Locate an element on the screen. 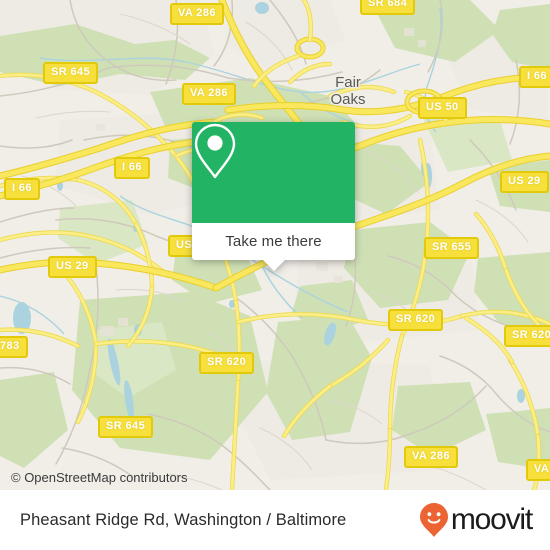 The height and width of the screenshot is (550, 550). road-shield: SR 655 is located at coordinates (452, 248).